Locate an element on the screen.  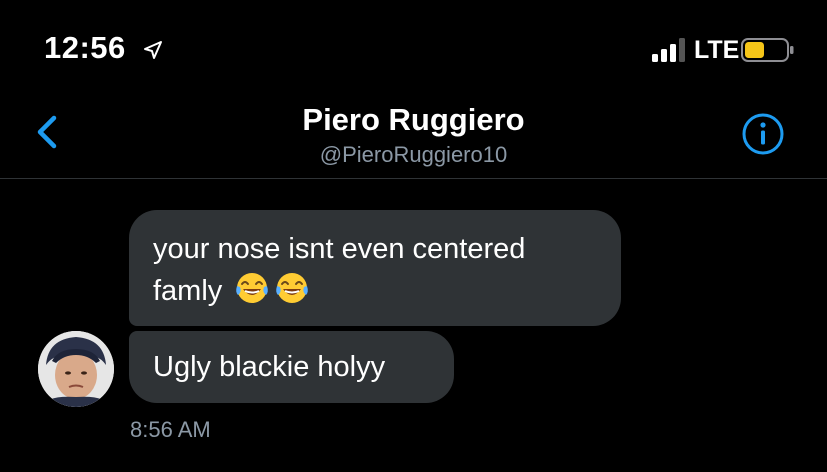
message-text: famly is located at coordinates (188, 291).